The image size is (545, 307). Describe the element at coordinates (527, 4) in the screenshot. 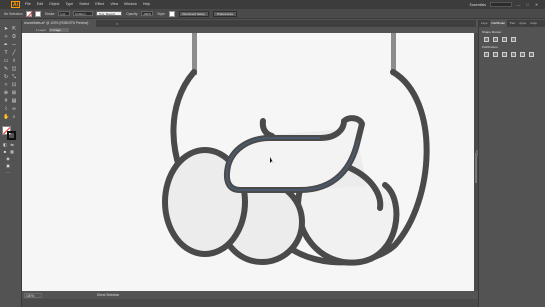

I see `maximize-button: □` at that location.